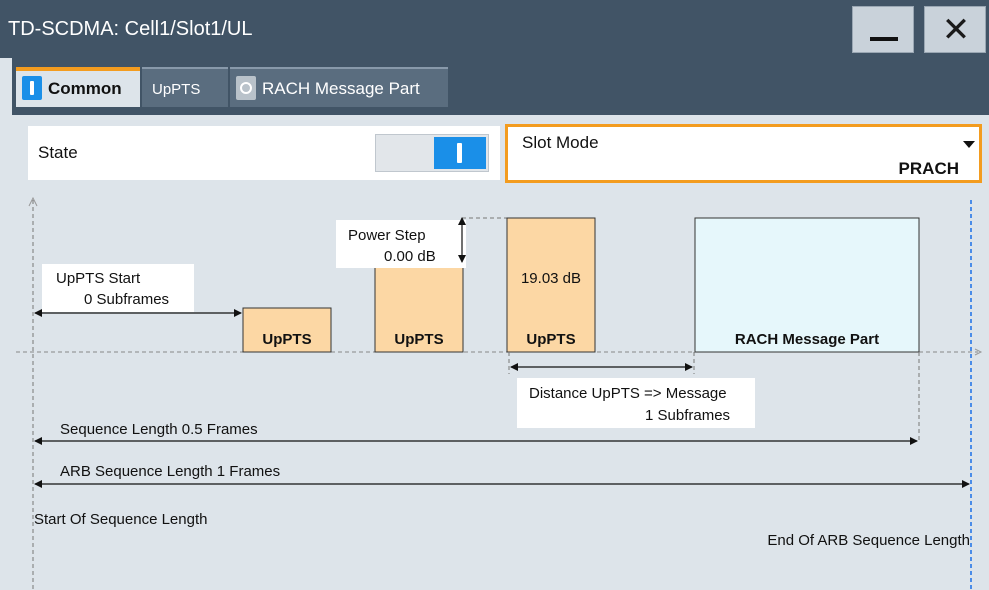 This screenshot has height=590, width=989. Describe the element at coordinates (969, 144) in the screenshot. I see `dropdown-arrow-icon` at that location.